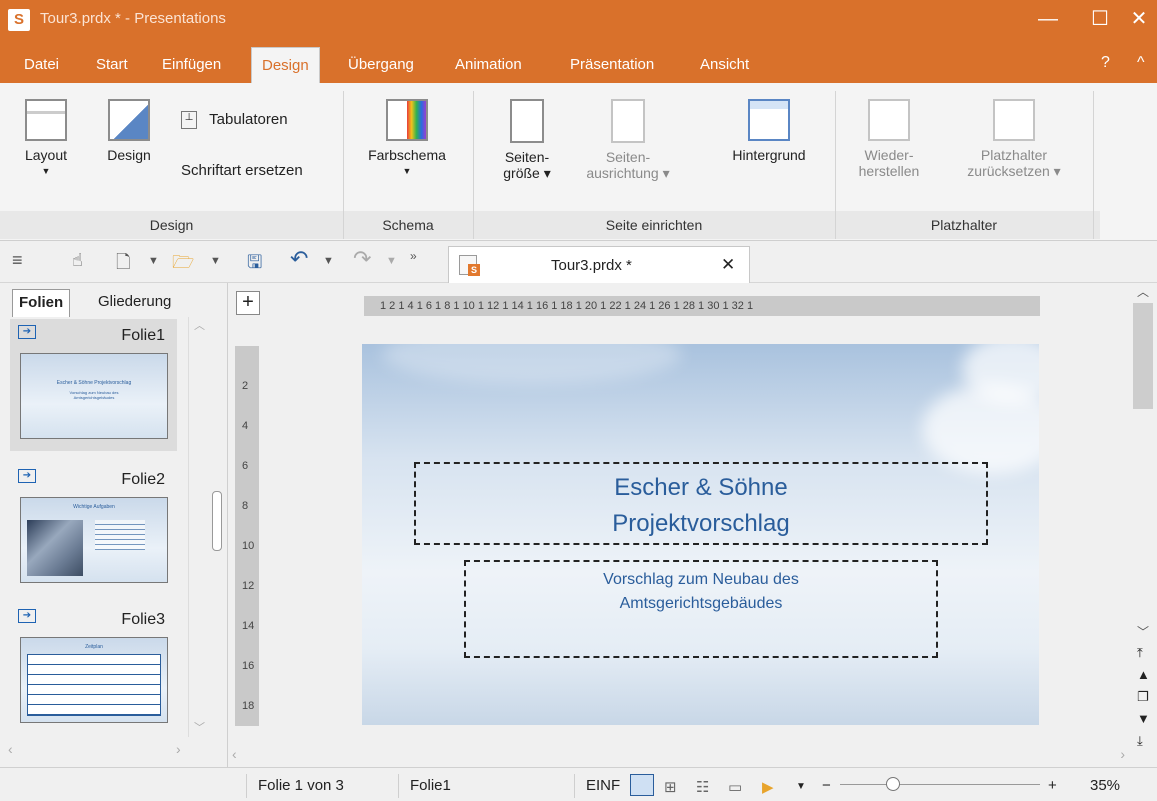  I want to click on slide-panel-scrollbar: ︿ ﹀, so click(199, 527).